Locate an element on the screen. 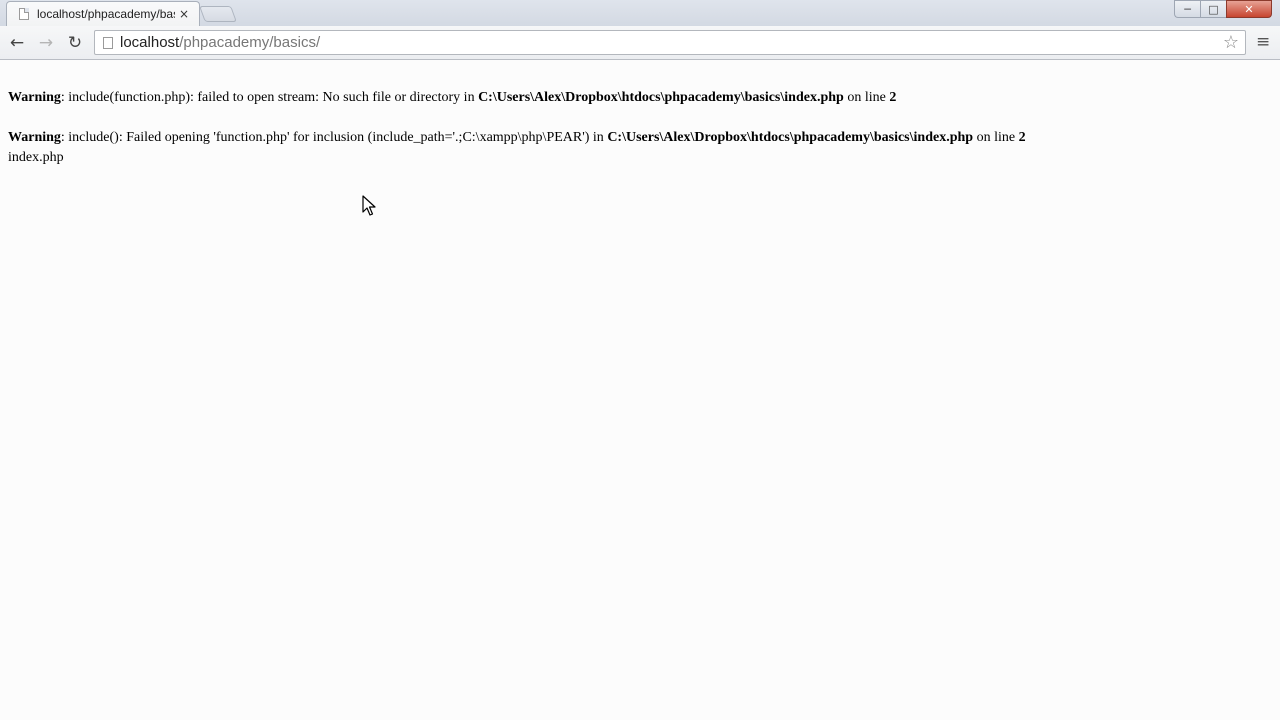  browser-toolbar: ← → ↻ localhost/phpacademy/basics/ ☆ ≡ is located at coordinates (640, 43).